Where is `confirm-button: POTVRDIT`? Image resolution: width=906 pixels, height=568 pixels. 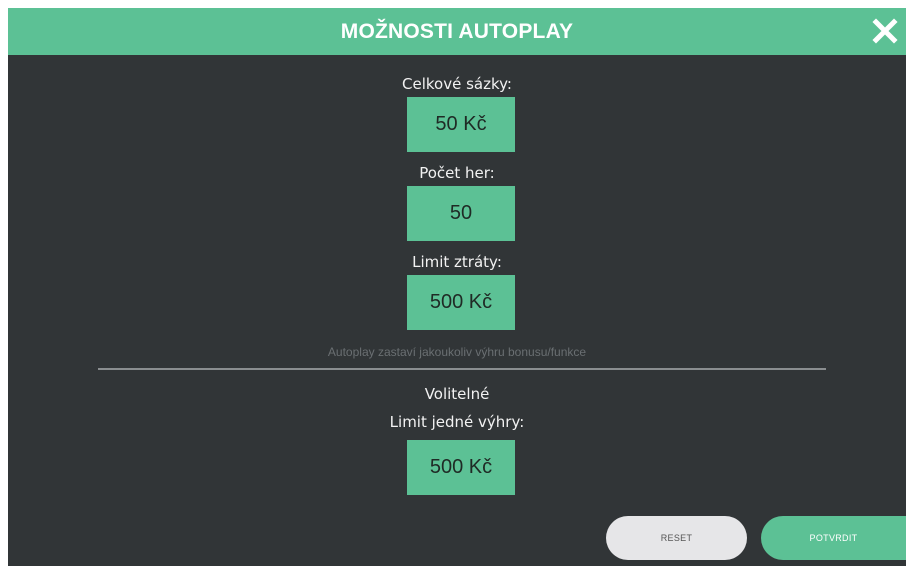
confirm-button: POTVRDIT is located at coordinates (833, 538).